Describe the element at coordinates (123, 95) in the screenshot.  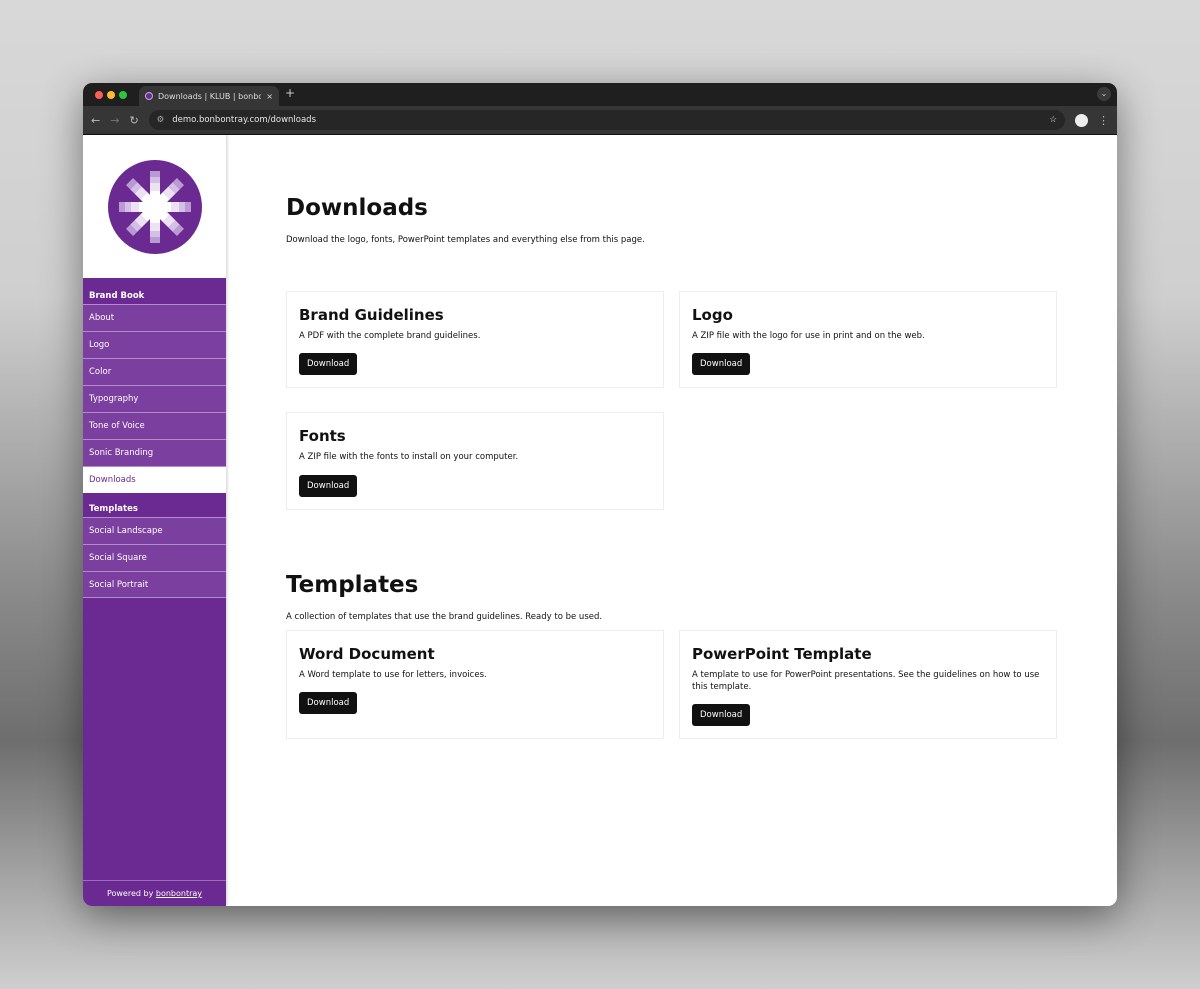
I see `maximize-window-button` at that location.